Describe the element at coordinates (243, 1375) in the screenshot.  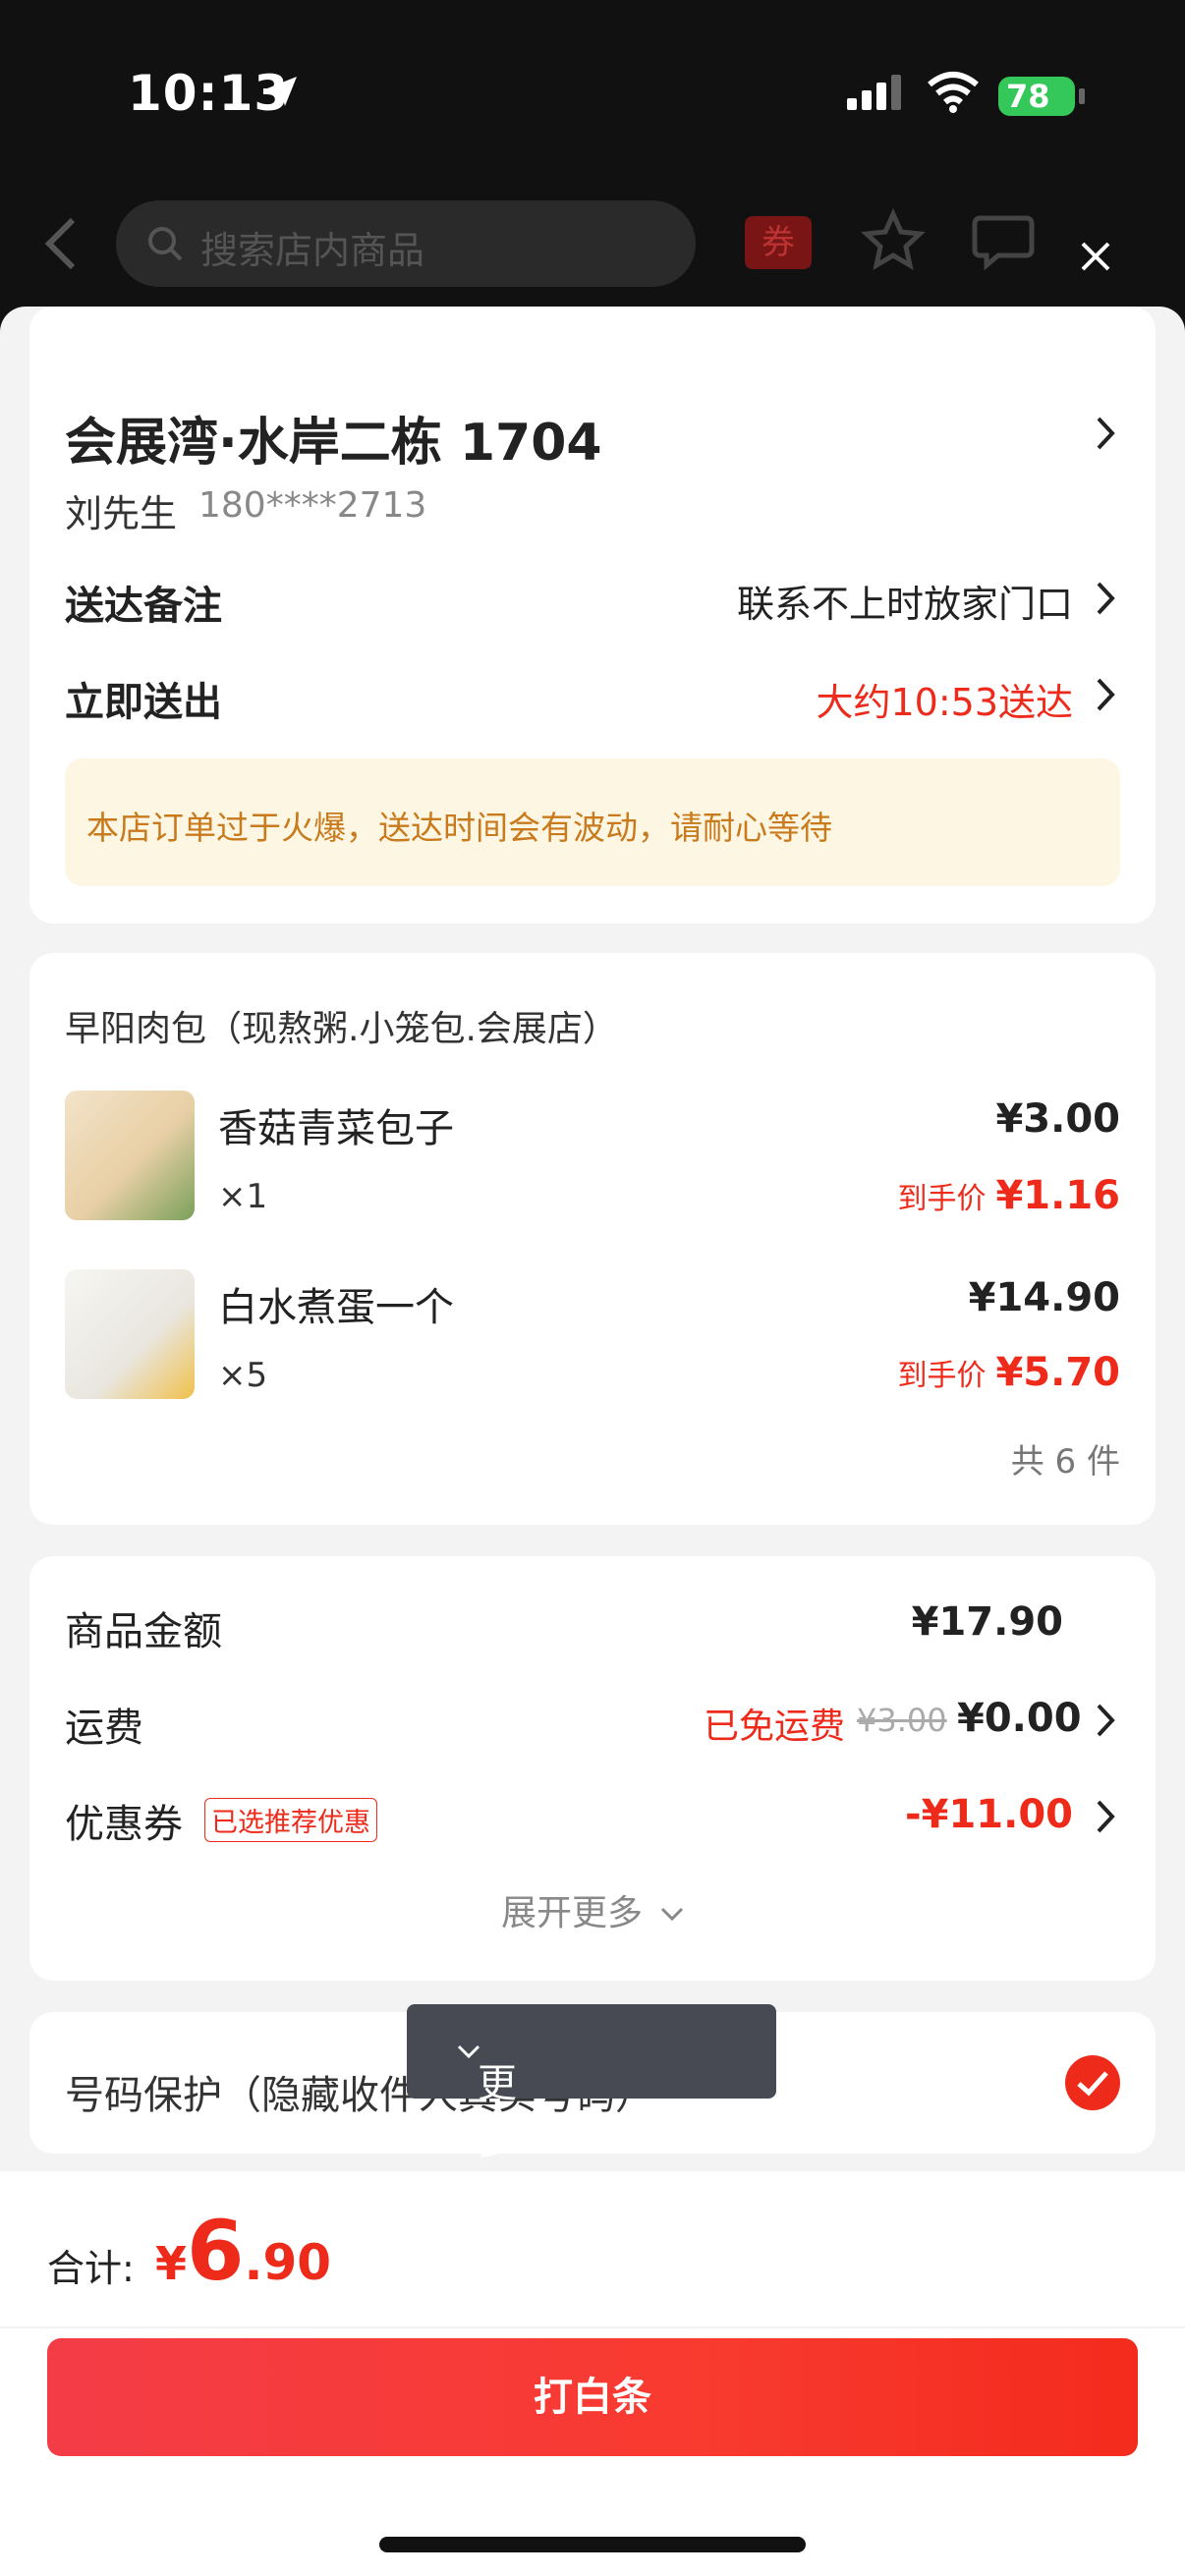
I see `item-qty: ×5` at that location.